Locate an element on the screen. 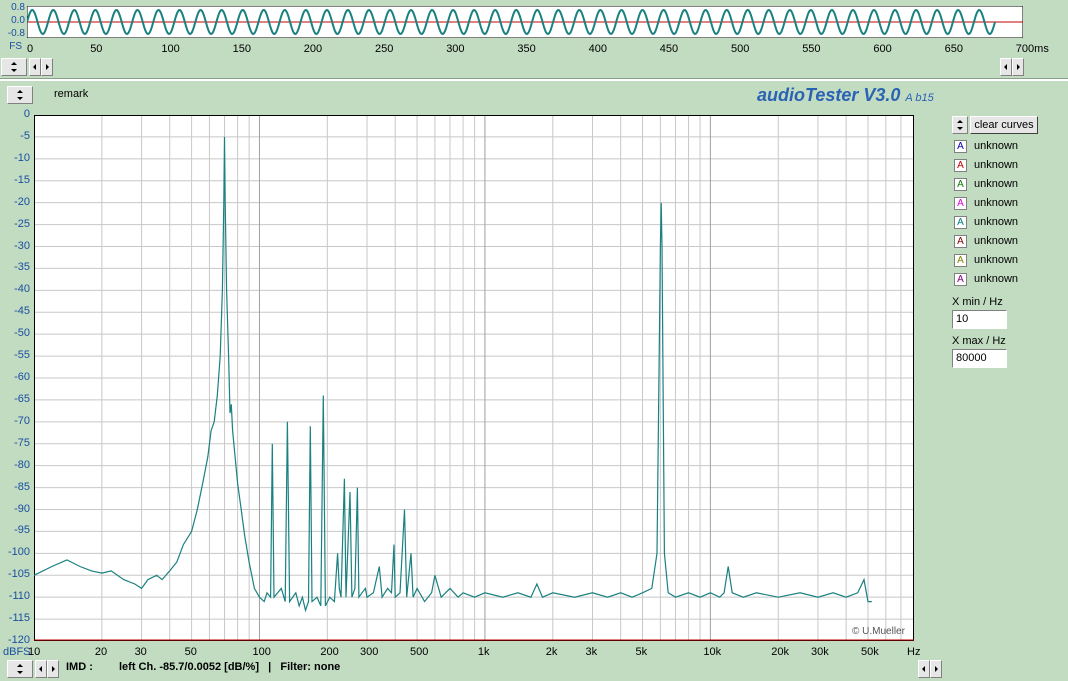 This screenshot has height=681, width=1068. freq-zoom-spinner is located at coordinates (20, 669).